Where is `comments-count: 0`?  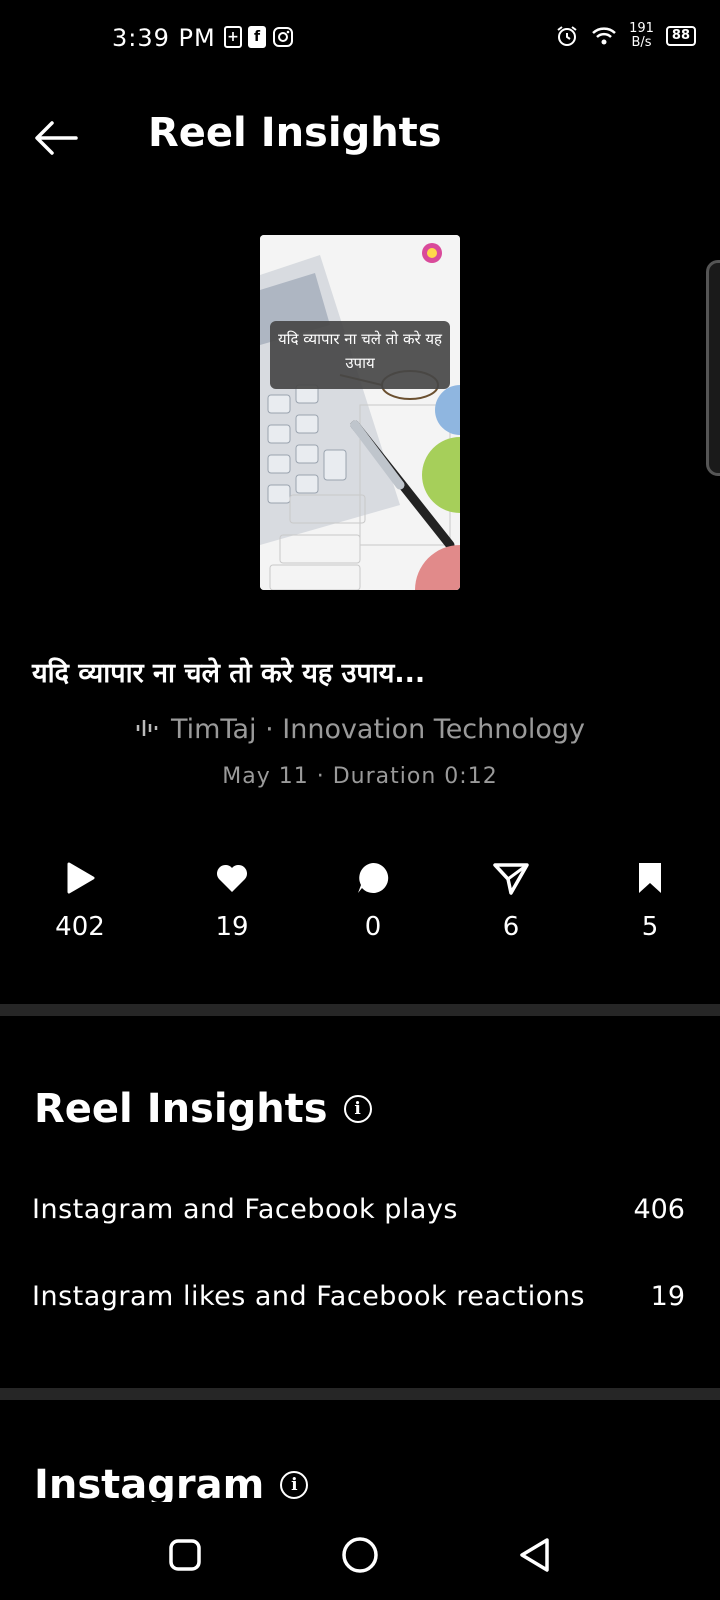
comments-count: 0 is located at coordinates (373, 927).